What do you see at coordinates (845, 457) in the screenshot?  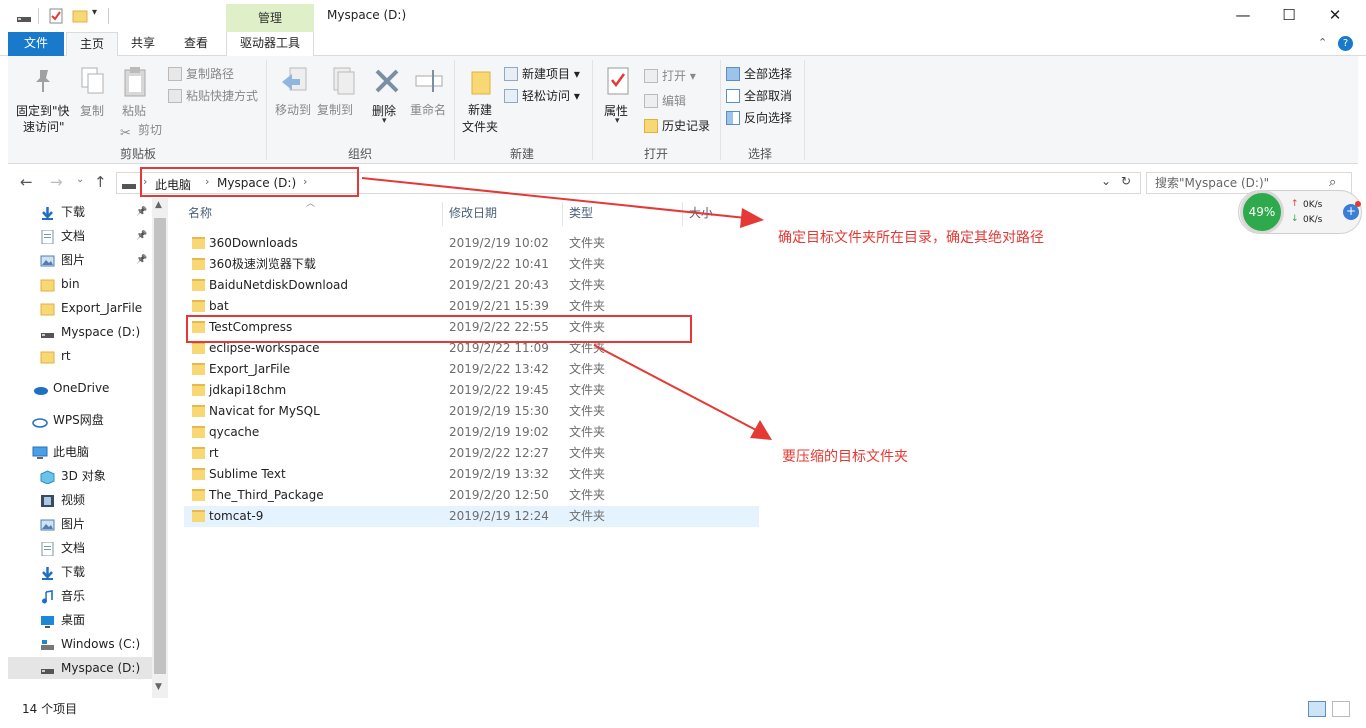 I see `annotation-target-note: 要压缩的目标文件夹` at bounding box center [845, 457].